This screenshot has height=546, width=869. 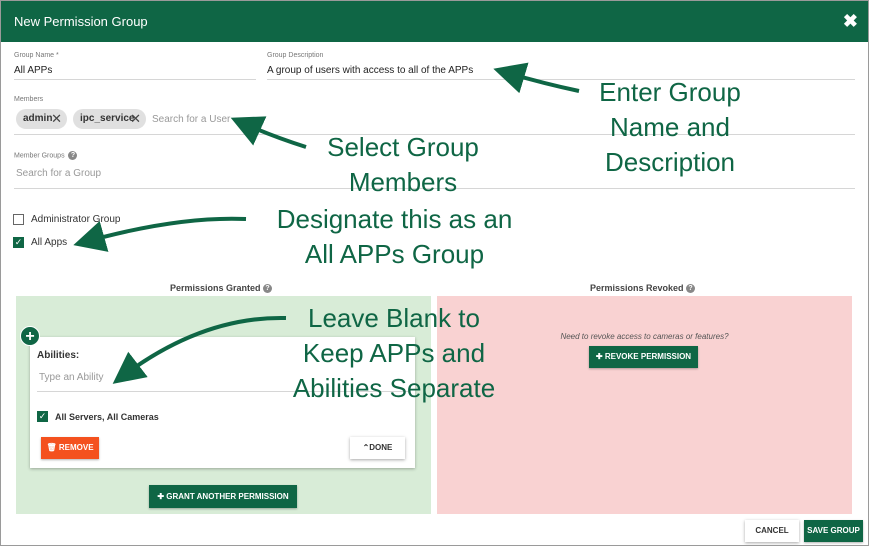 What do you see at coordinates (536, 78) in the screenshot?
I see `arrow-to-description` at bounding box center [536, 78].